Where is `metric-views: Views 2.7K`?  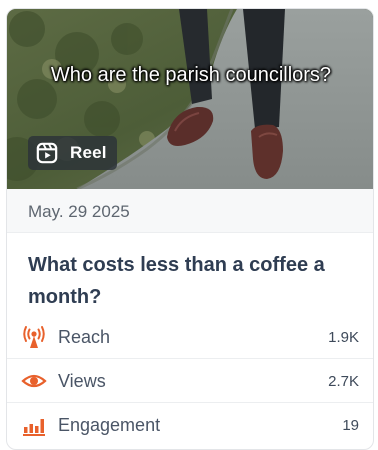 metric-views: Views 2.7K is located at coordinates (190, 381).